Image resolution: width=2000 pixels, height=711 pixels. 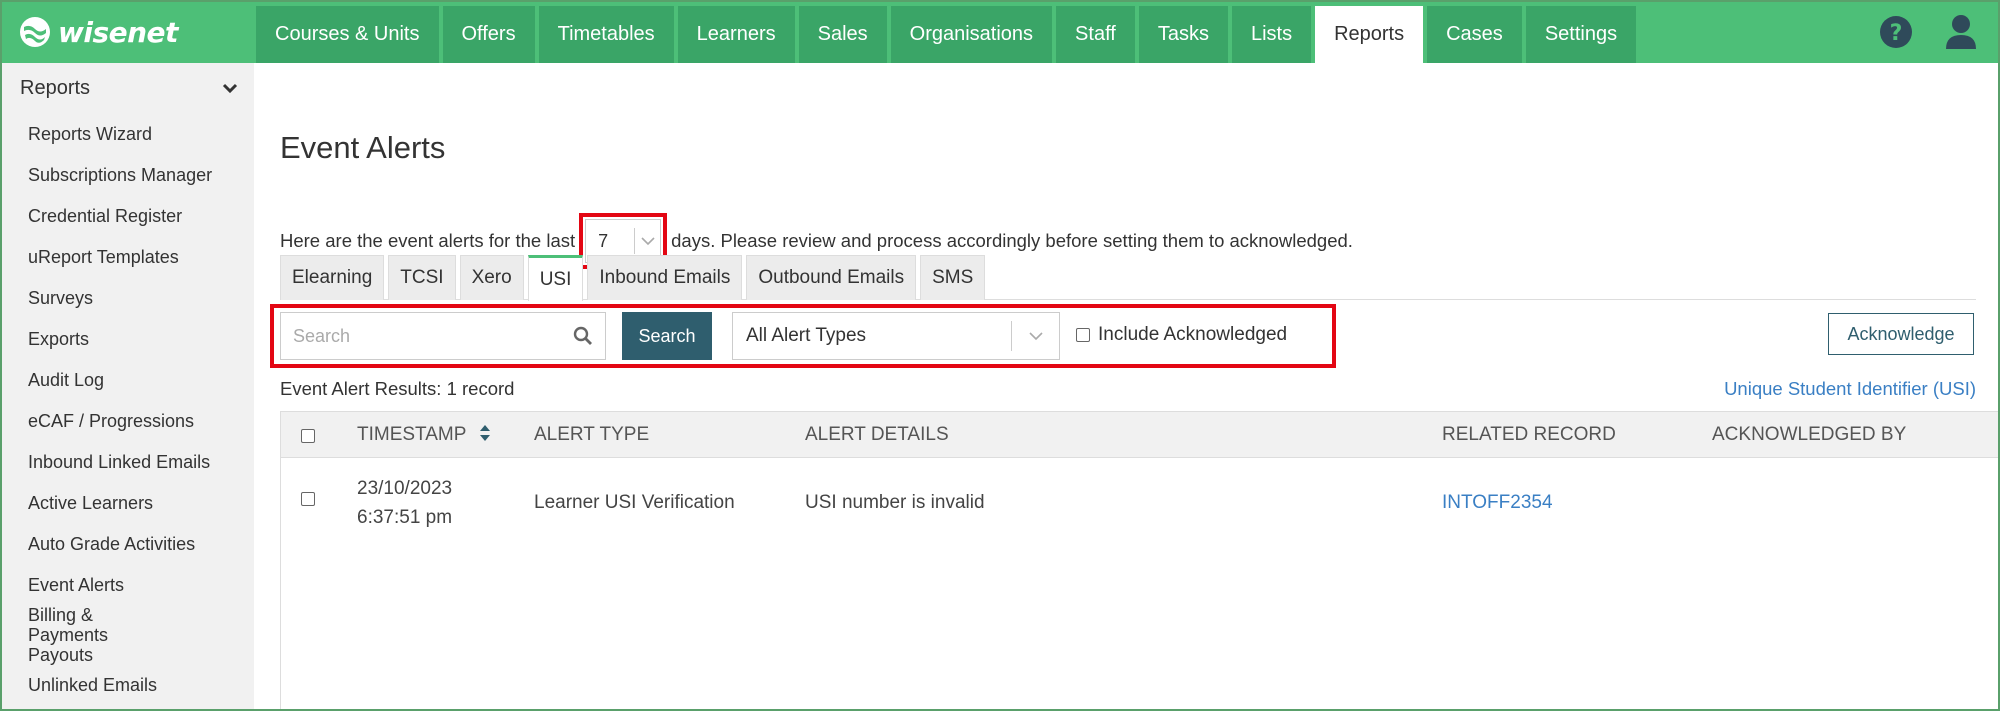 I want to click on search-icon, so click(x=583, y=336).